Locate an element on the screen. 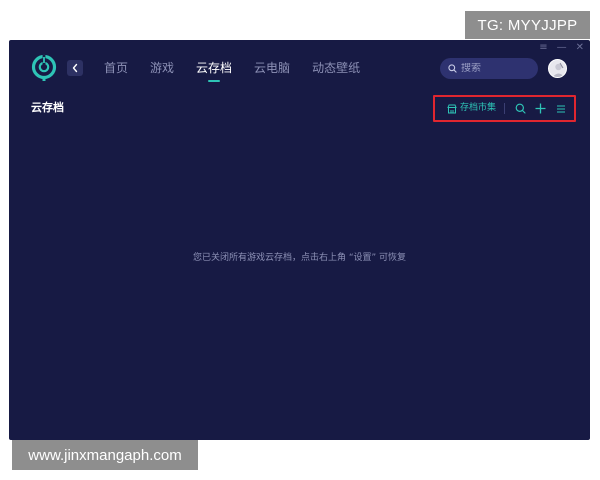  tg-badge-overlay: TG: MYYJJPP is located at coordinates (527, 25).